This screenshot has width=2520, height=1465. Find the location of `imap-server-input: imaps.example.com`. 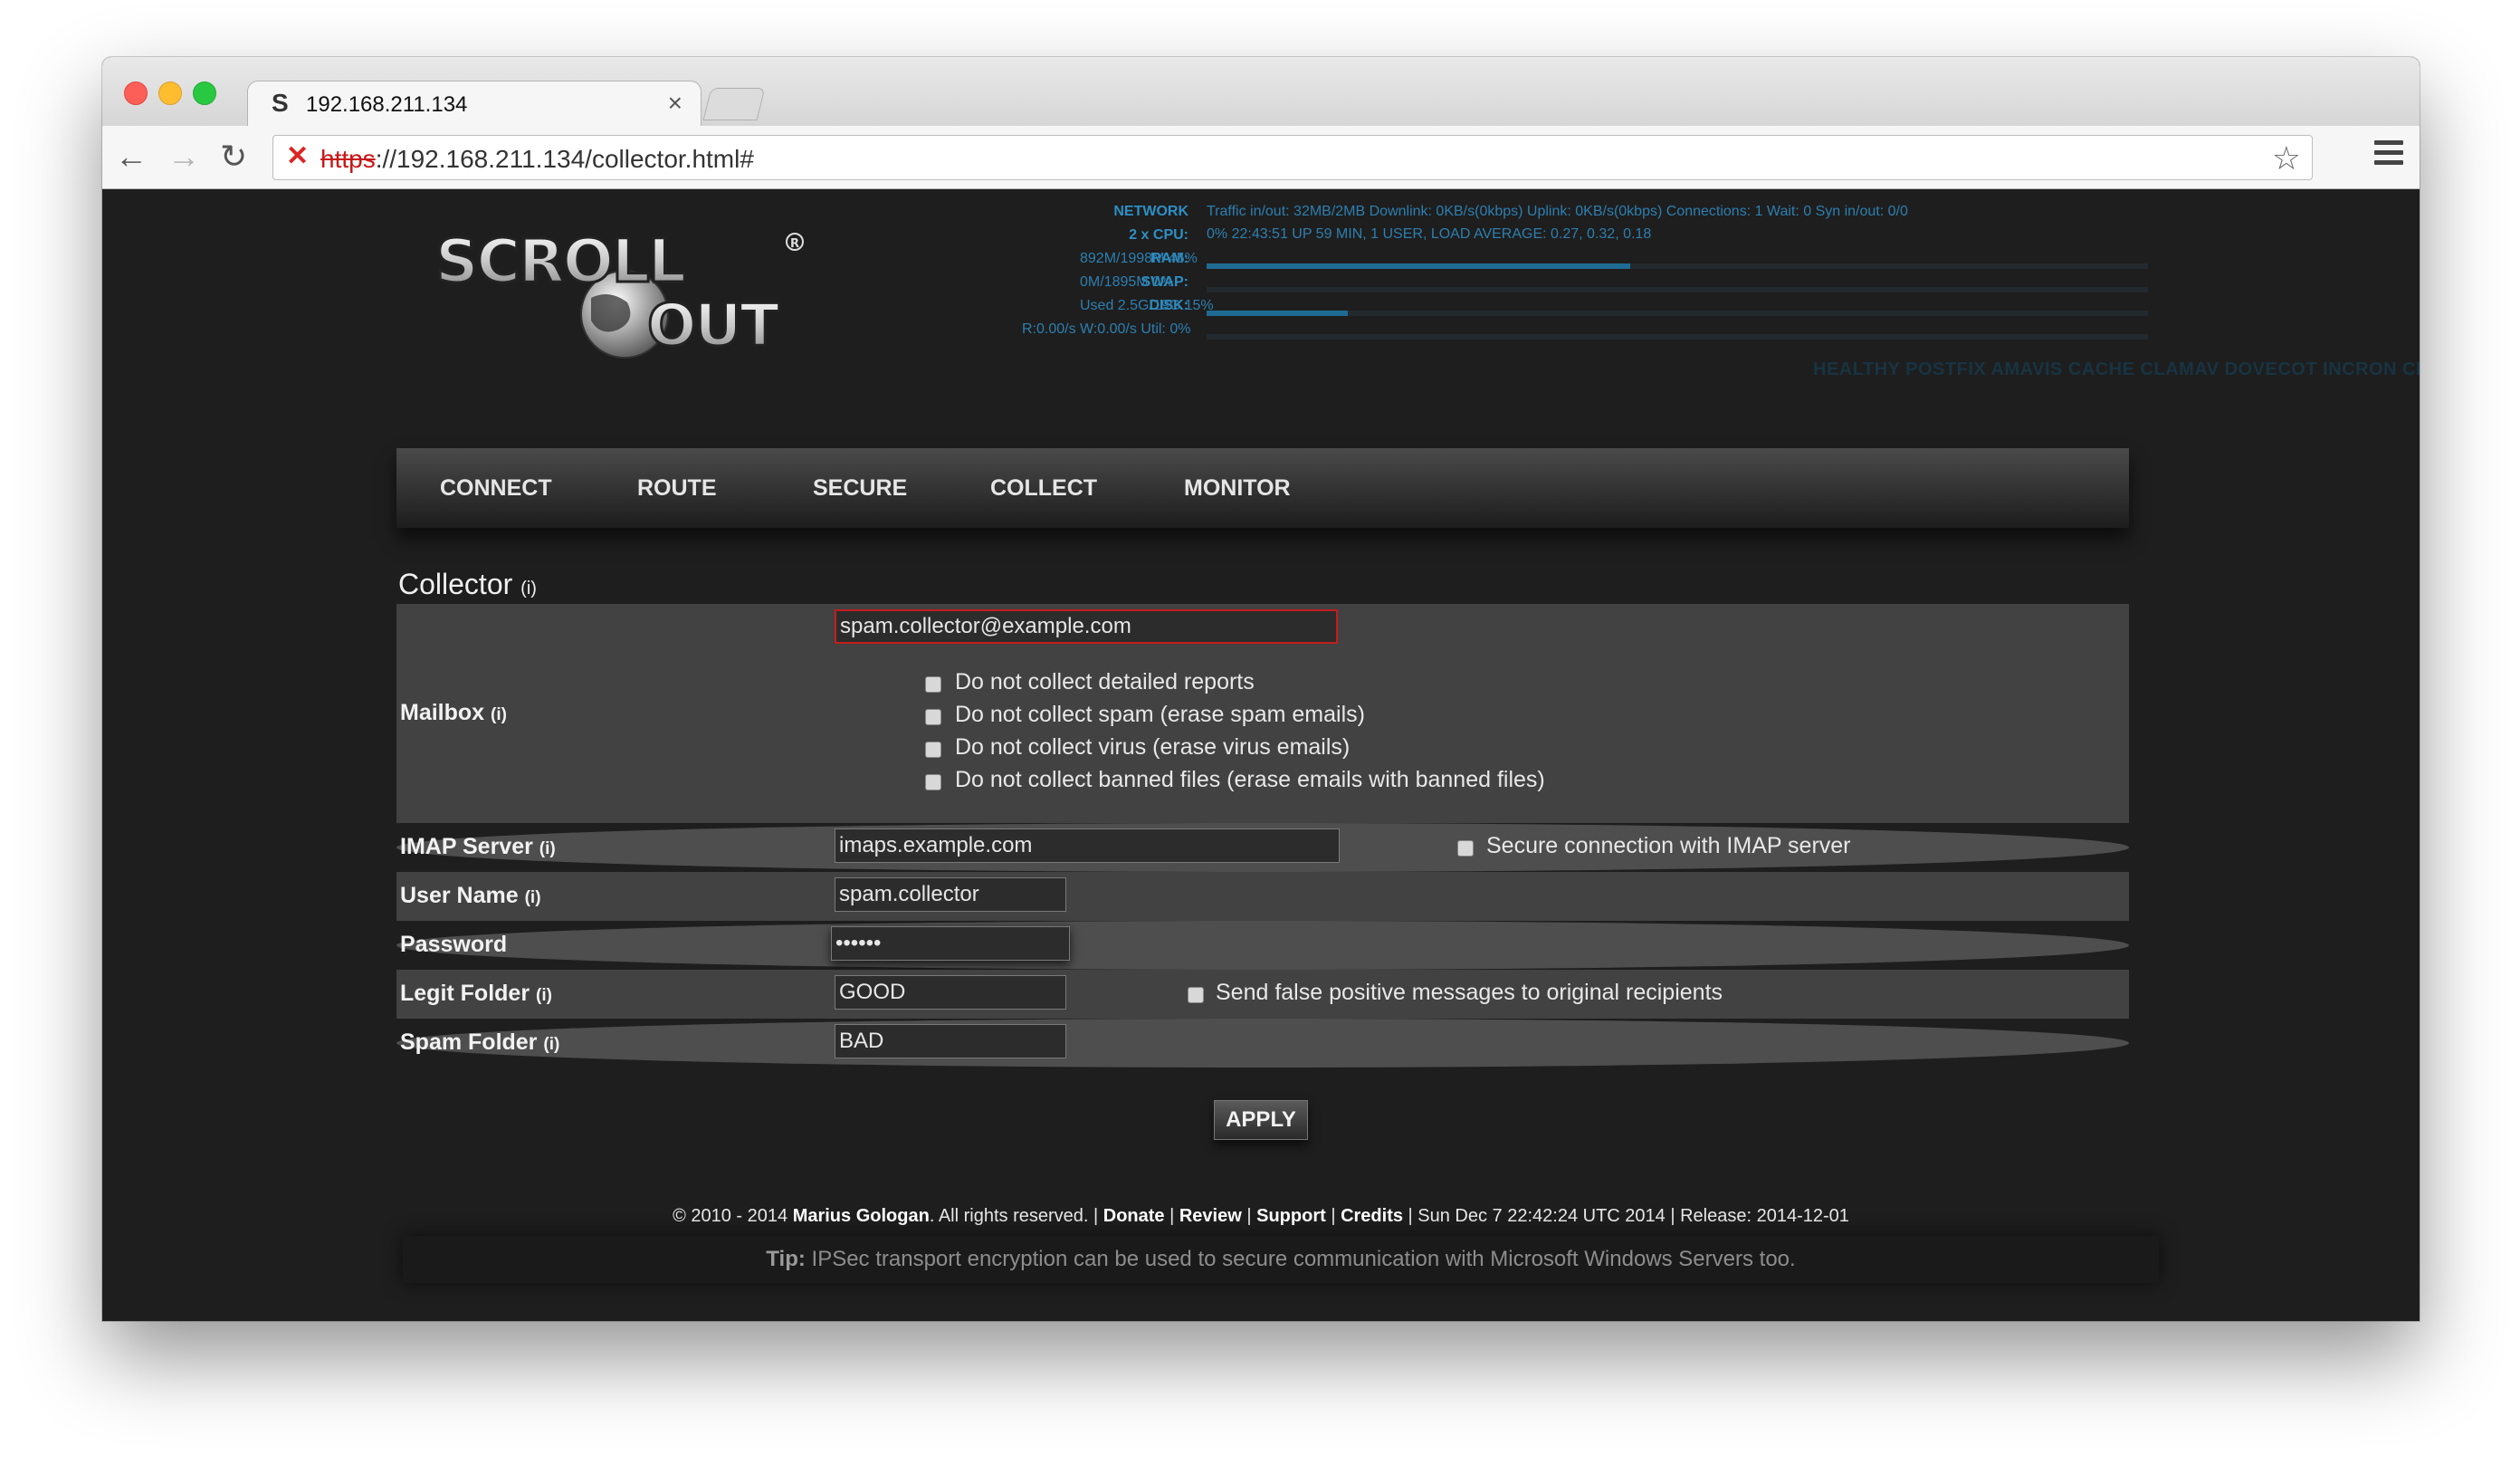

imap-server-input: imaps.example.com is located at coordinates (1087, 845).